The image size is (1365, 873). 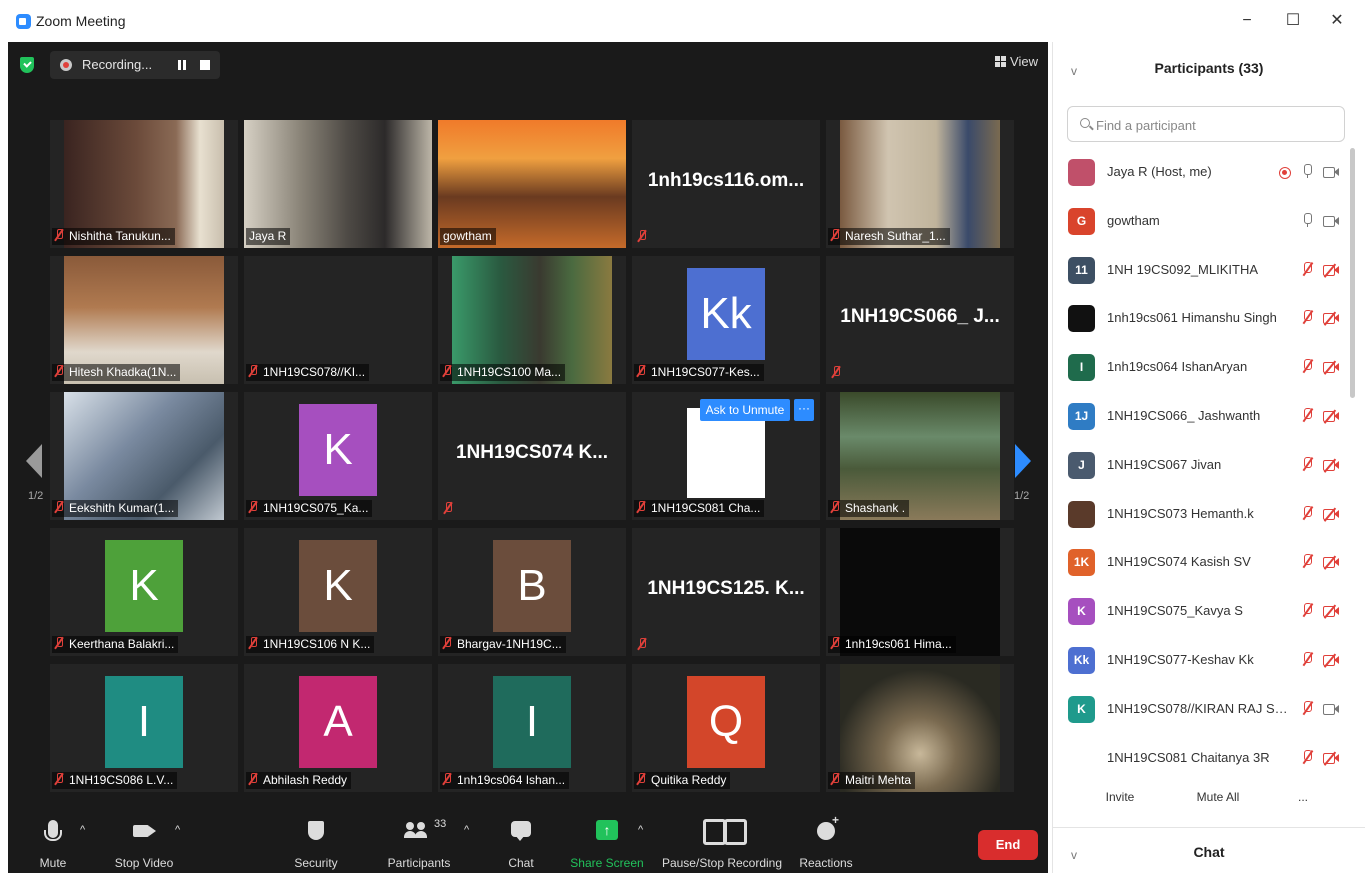 What do you see at coordinates (920, 456) in the screenshot?
I see `video-tile: Shashank .` at bounding box center [920, 456].